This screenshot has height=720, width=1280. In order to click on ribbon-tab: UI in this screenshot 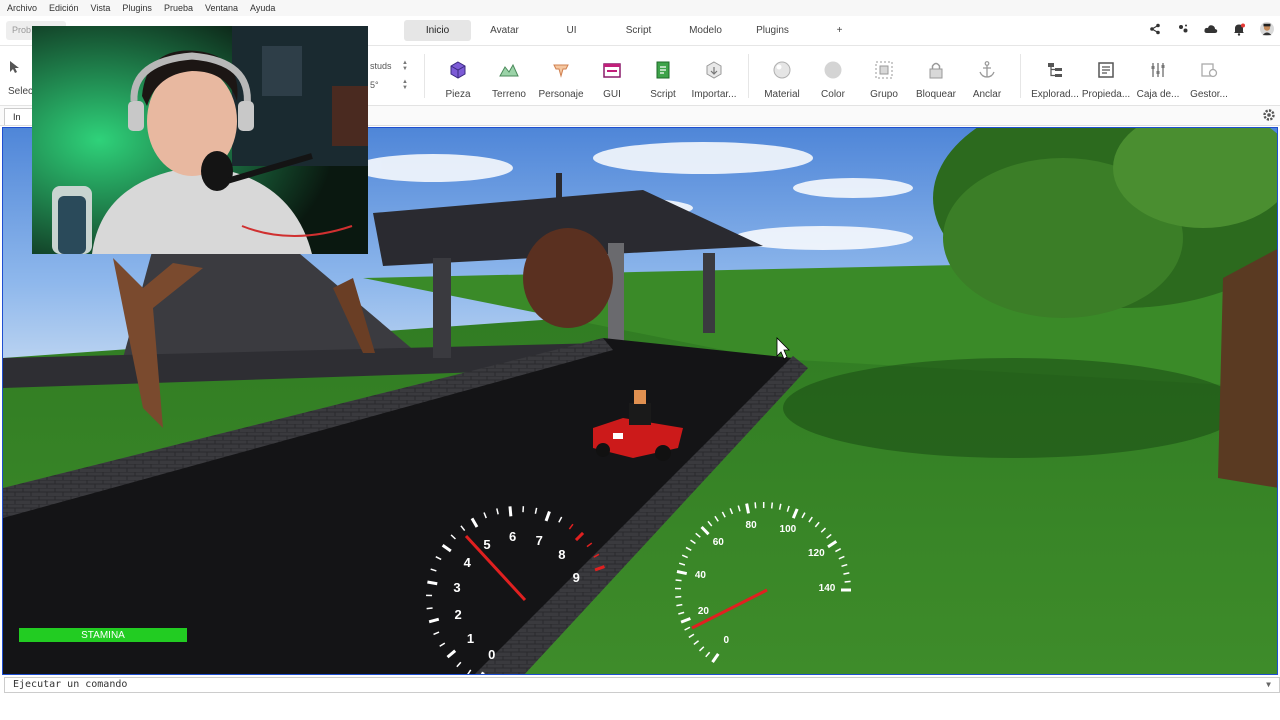, I will do `click(571, 30)`.